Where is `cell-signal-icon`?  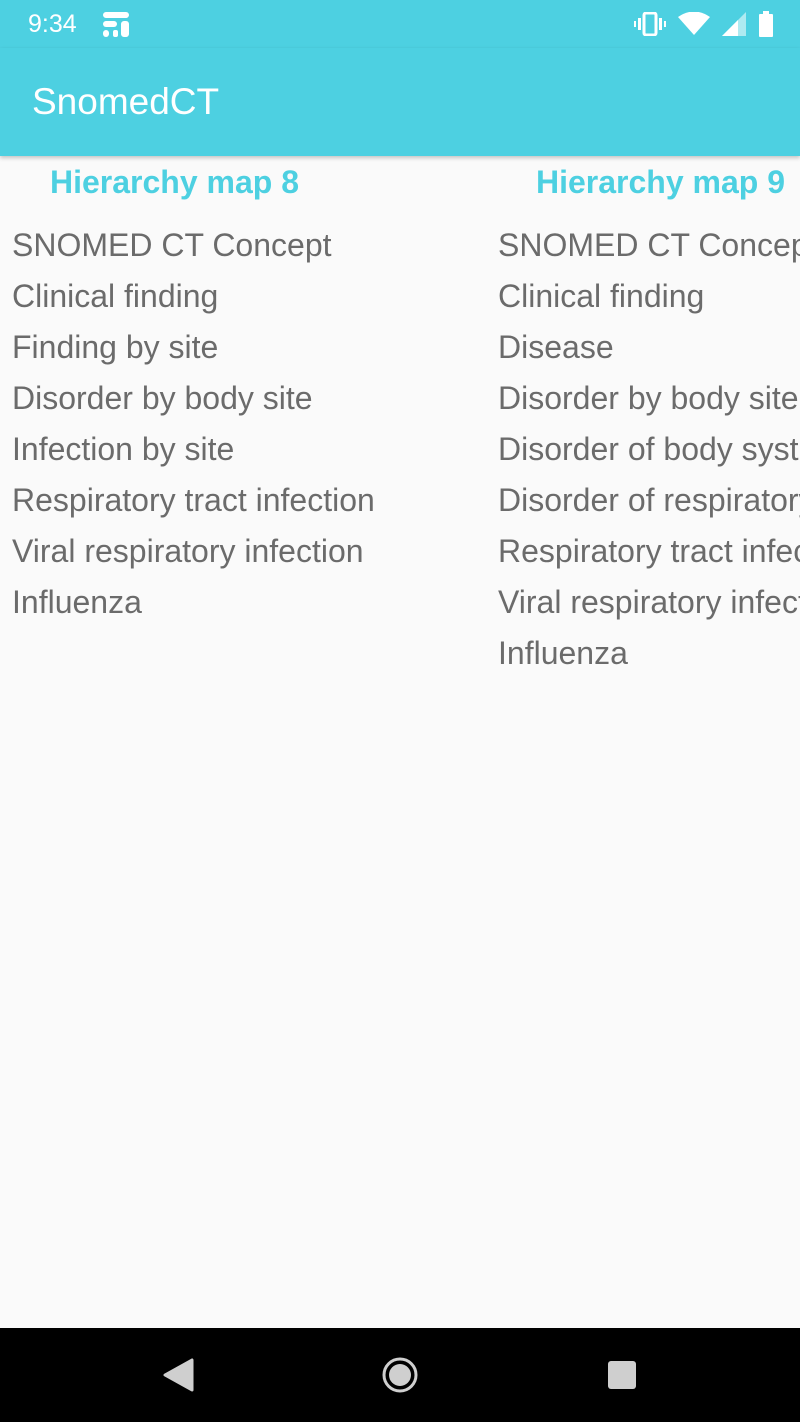
cell-signal-icon is located at coordinates (734, 24).